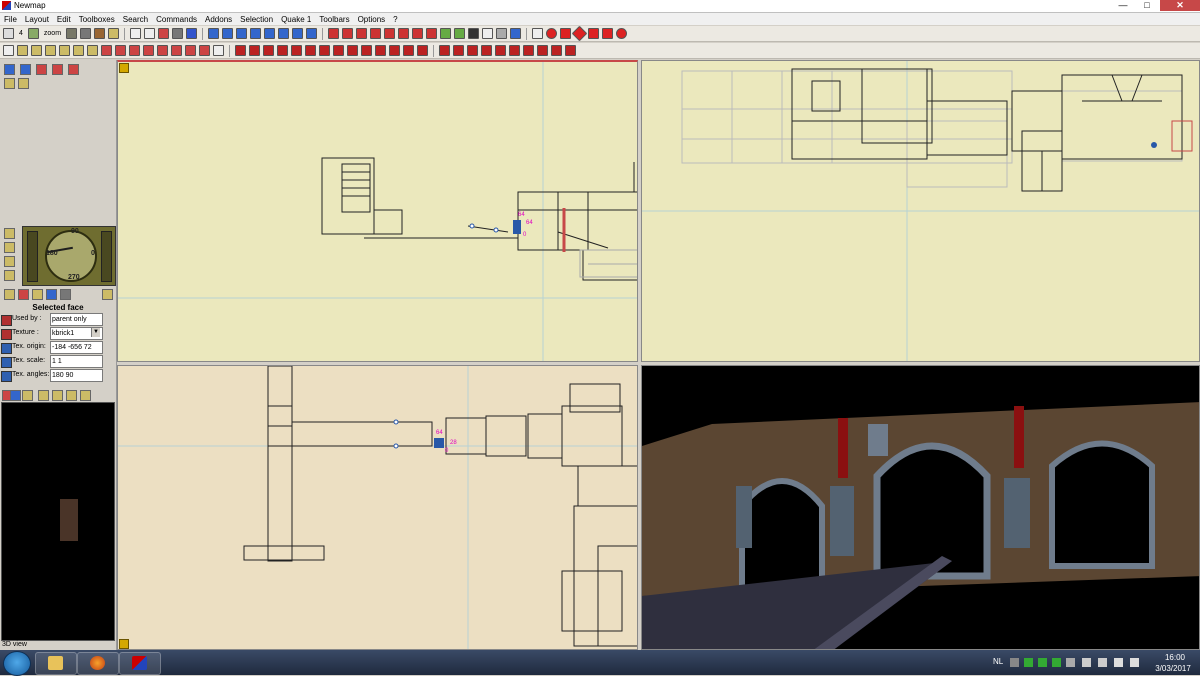 Image resolution: width=1200 pixels, height=676 pixels. Describe the element at coordinates (376, 33) in the screenshot. I see `group-icon` at that location.